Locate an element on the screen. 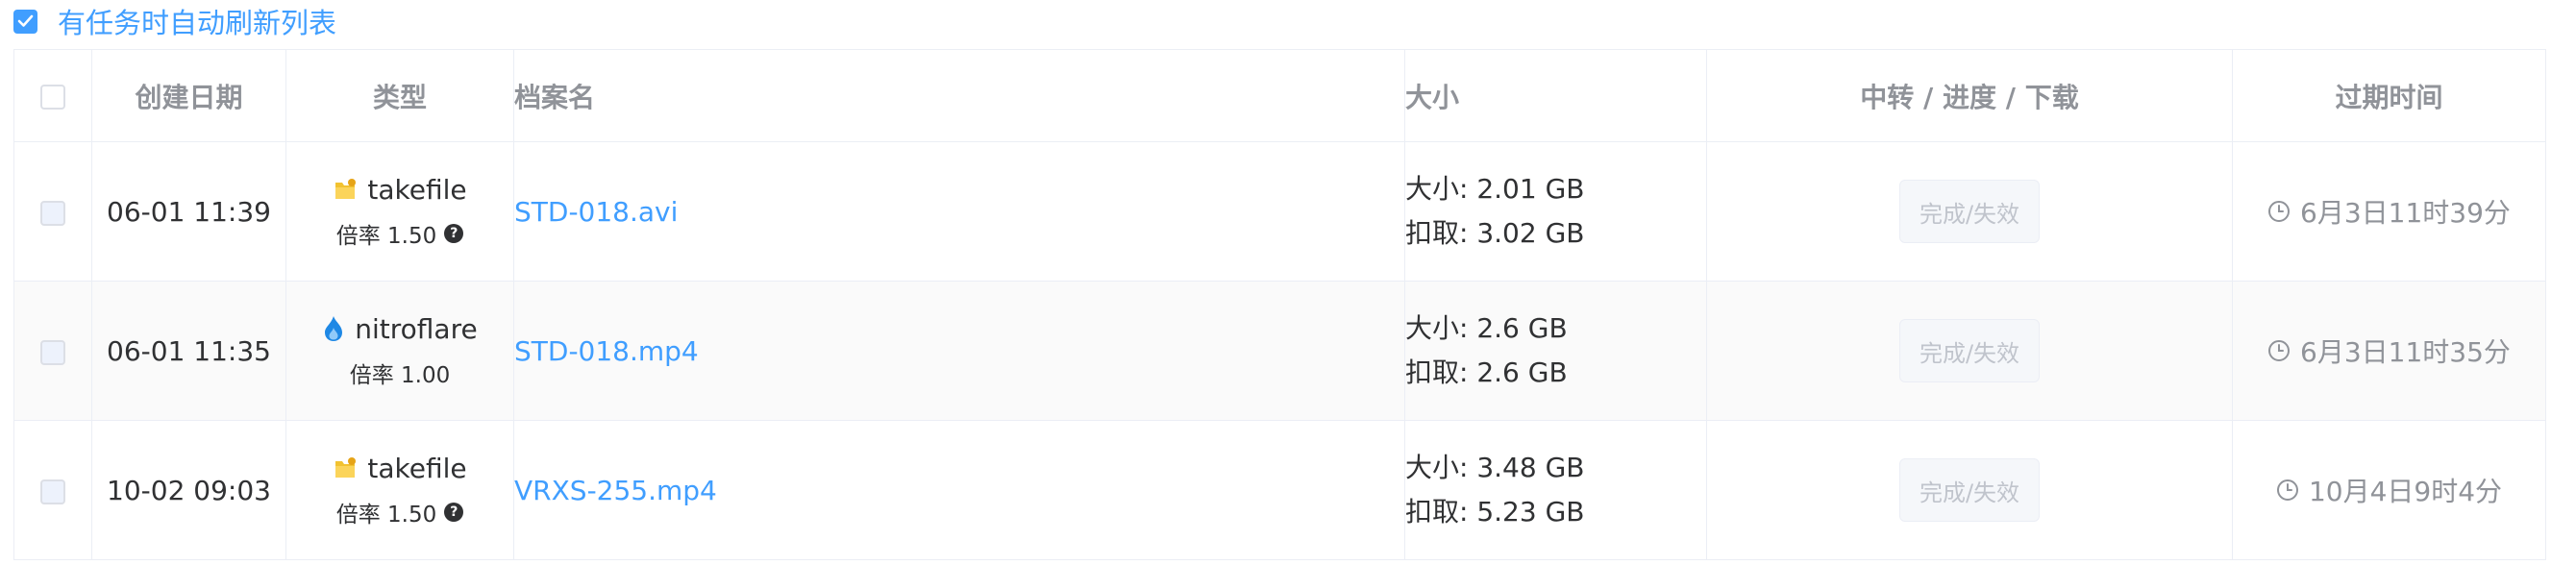  row-type: nitroflare 倍率 1.00 is located at coordinates (399, 351).